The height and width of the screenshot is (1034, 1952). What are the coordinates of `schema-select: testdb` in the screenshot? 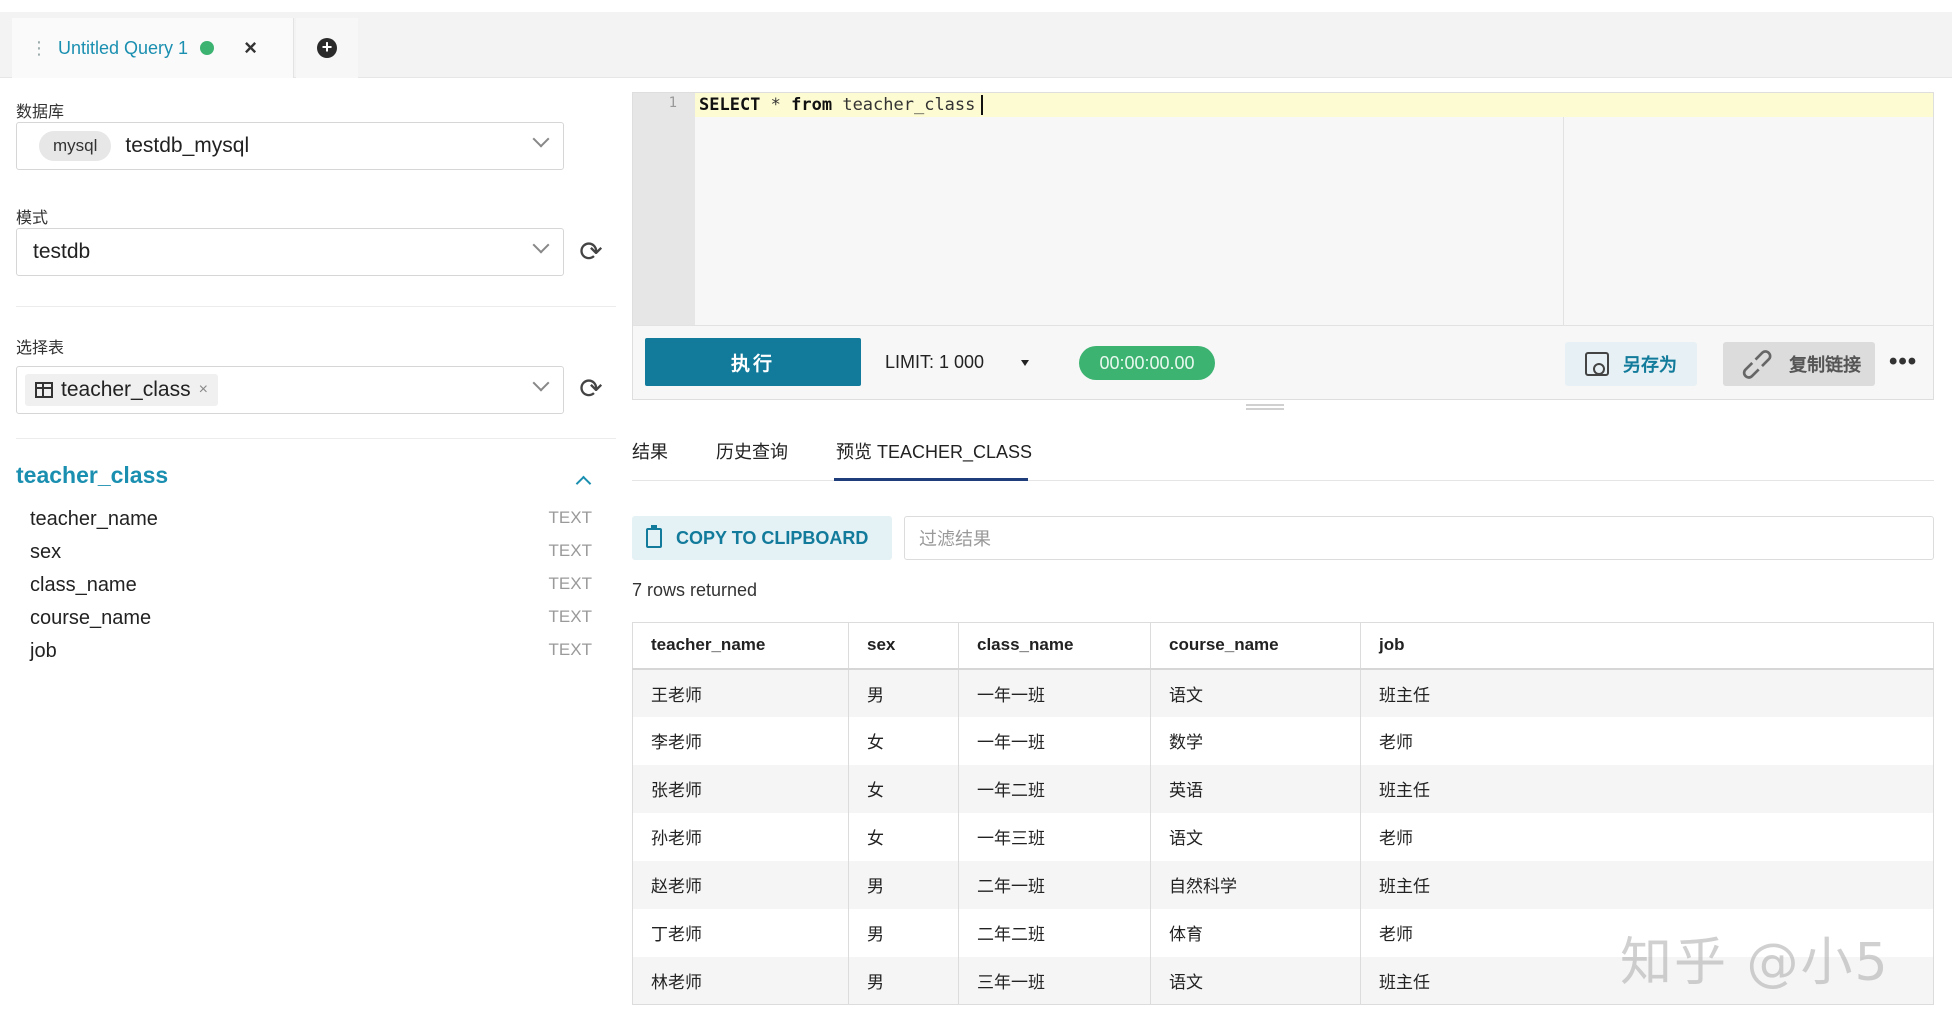 It's located at (290, 252).